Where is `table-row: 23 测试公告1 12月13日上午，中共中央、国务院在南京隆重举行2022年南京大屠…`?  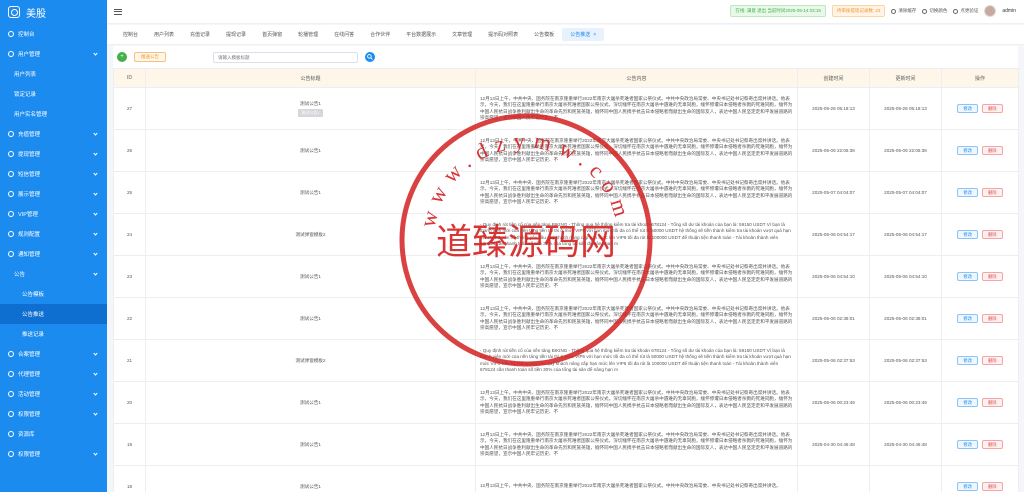 table-row: 23 测试公告1 12月13日上午，中共中央、国务院在南京隆重举行2022年南京大屠… is located at coordinates (566, 276).